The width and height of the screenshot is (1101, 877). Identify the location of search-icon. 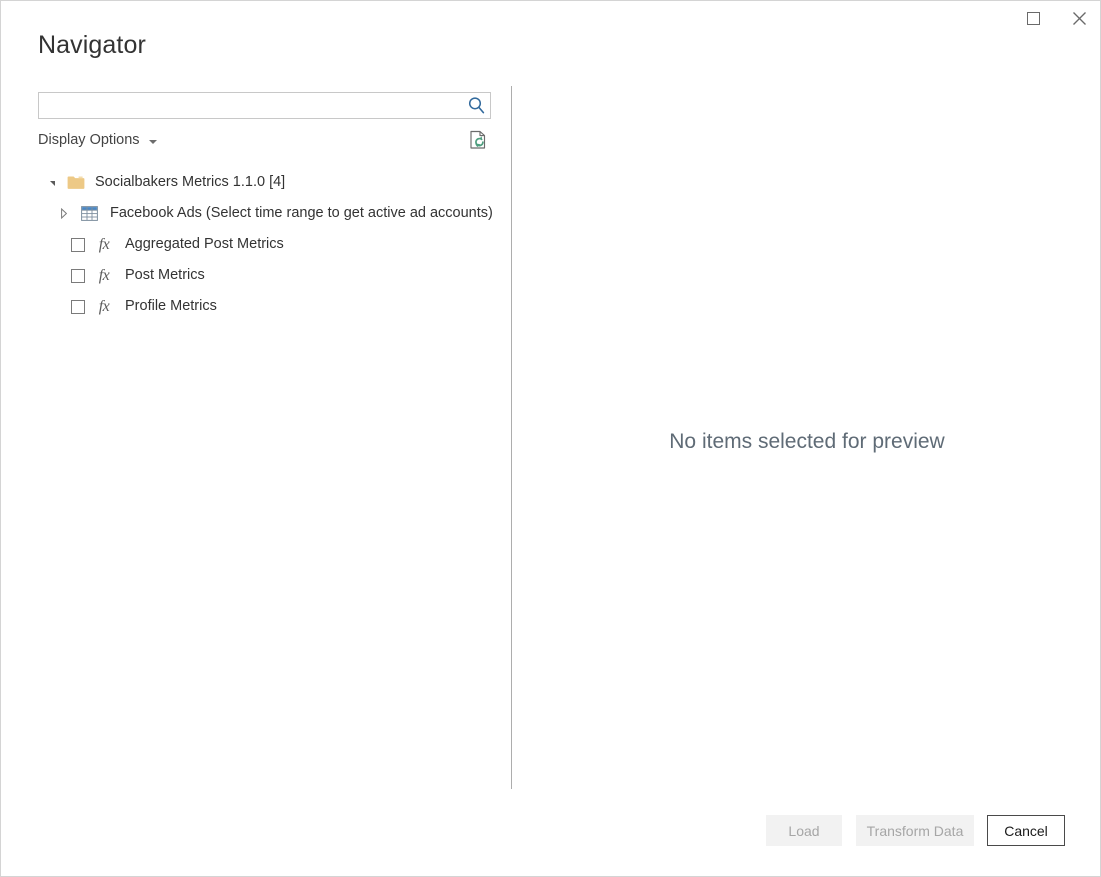
(476, 105).